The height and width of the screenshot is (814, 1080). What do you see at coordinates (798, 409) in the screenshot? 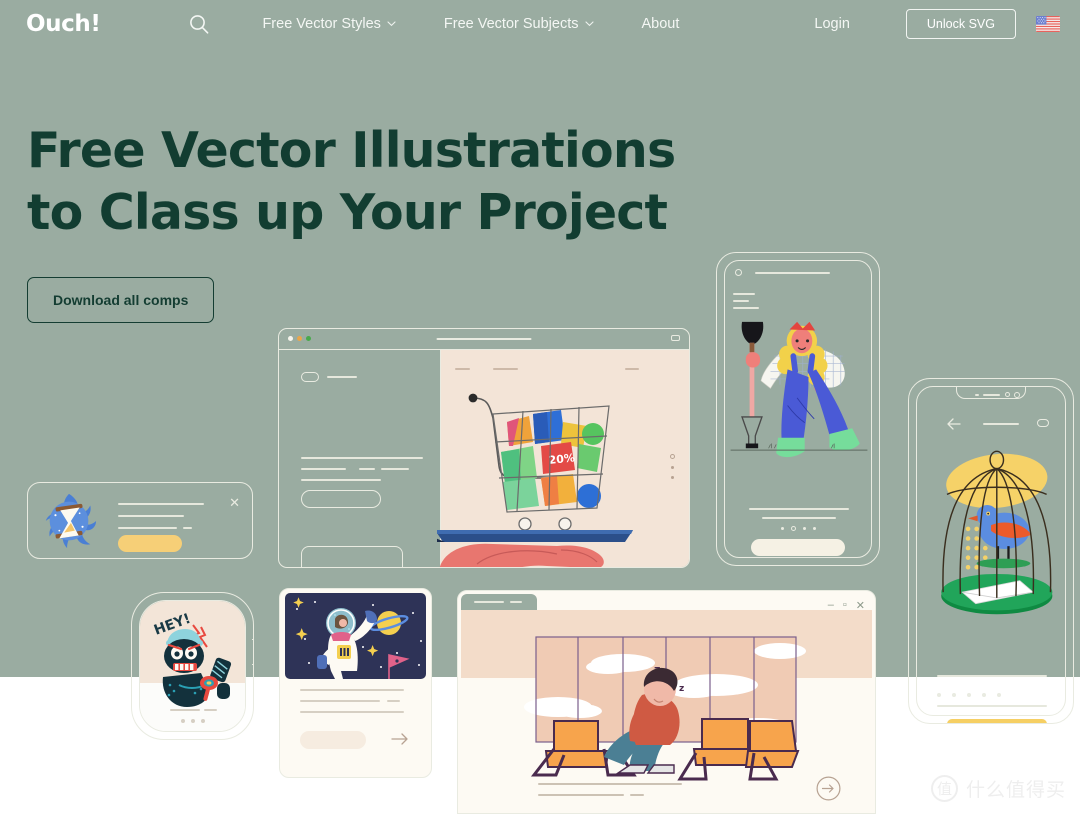
I see `gardener-phone-mockup` at bounding box center [798, 409].